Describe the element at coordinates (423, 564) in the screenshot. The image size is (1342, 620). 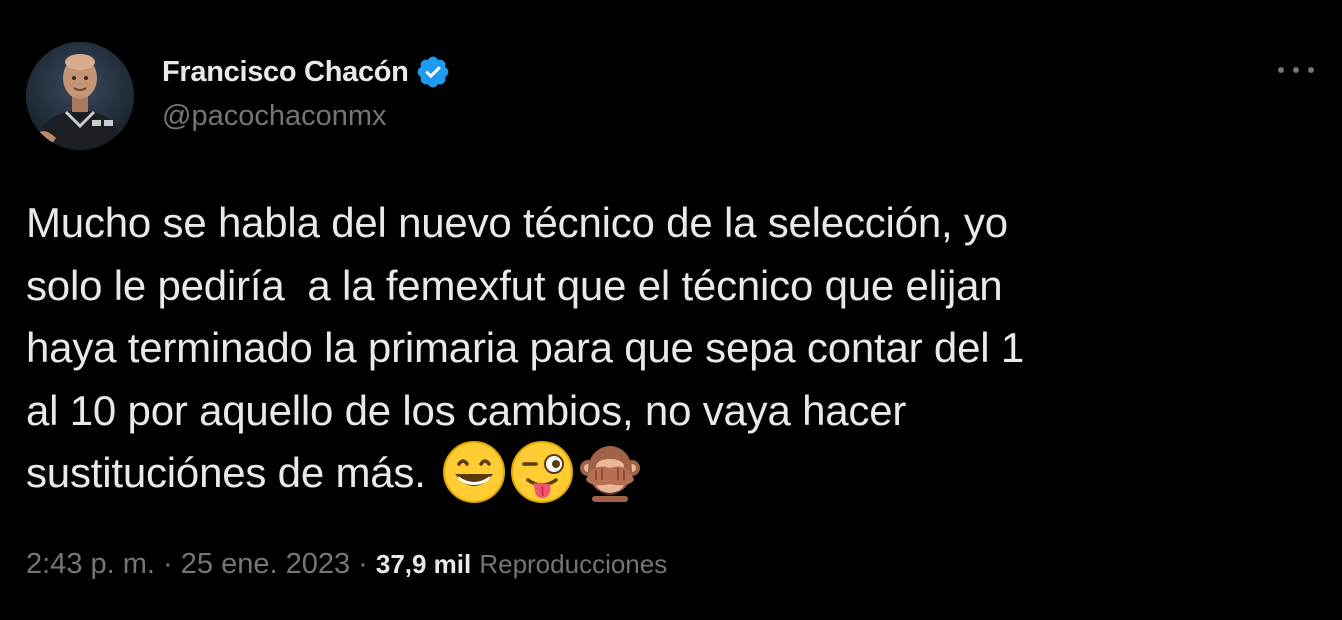
I see `views-count: 37,9 mil` at that location.